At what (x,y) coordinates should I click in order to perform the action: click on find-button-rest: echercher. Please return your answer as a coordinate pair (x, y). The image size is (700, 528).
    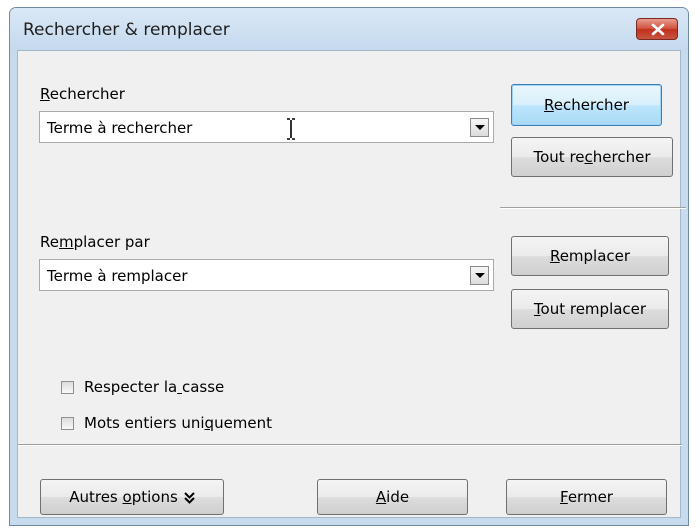
    Looking at the image, I should click on (591, 105).